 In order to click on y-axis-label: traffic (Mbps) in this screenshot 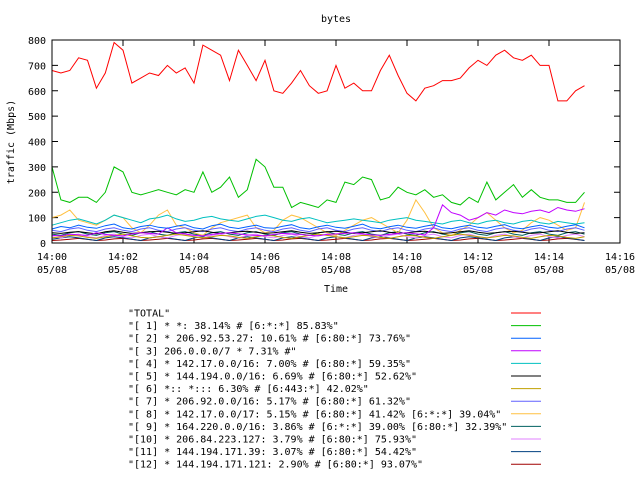, I will do `click(11, 142)`.